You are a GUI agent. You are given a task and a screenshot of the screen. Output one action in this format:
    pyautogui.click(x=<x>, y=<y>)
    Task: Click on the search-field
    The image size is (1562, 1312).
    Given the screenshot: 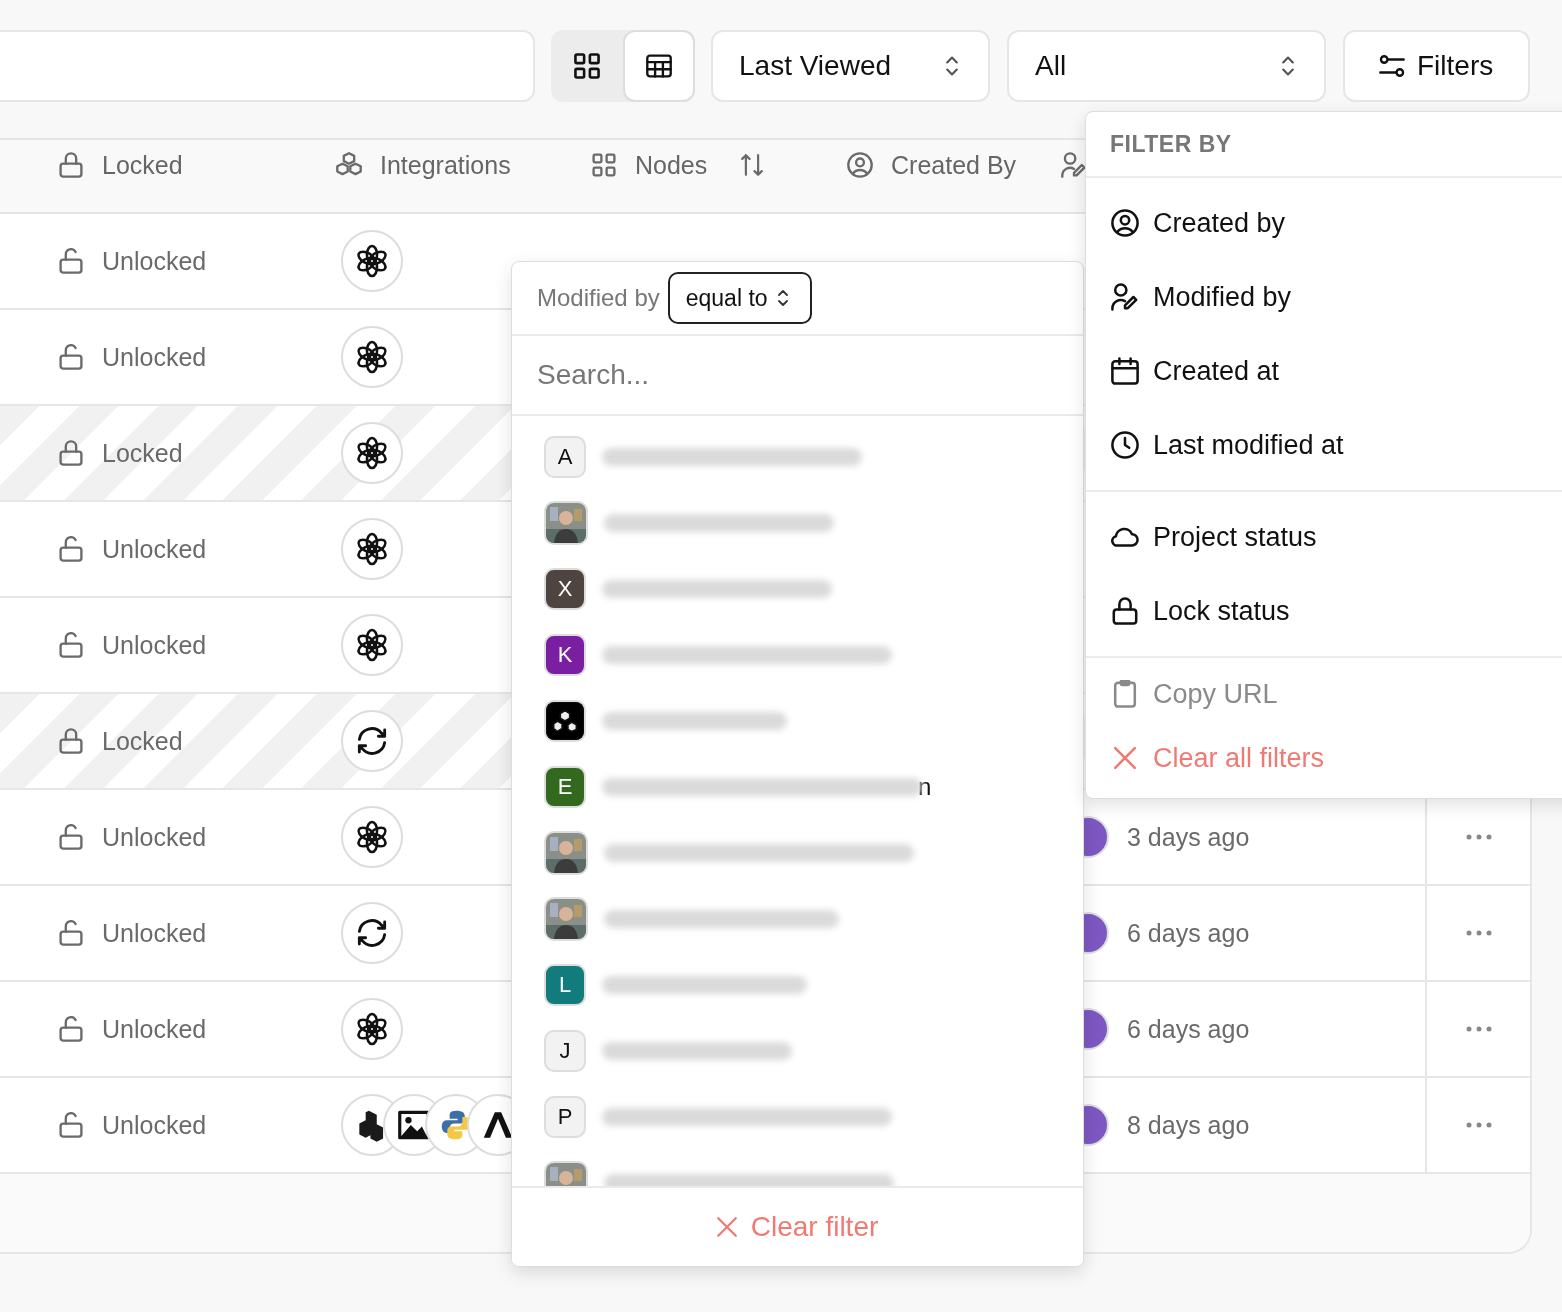 What is the action you would take?
    pyautogui.click(x=267, y=66)
    